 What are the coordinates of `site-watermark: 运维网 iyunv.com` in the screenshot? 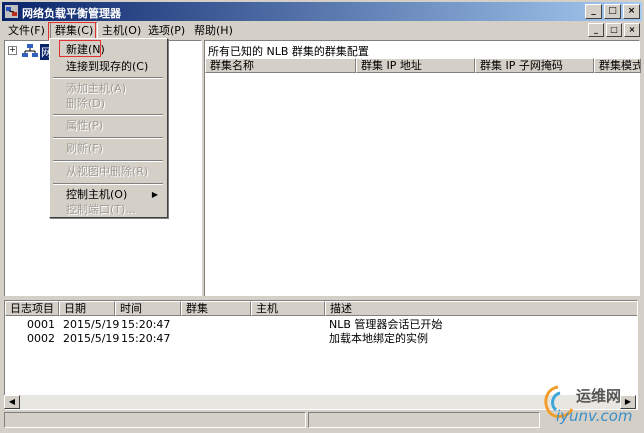 It's located at (590, 406).